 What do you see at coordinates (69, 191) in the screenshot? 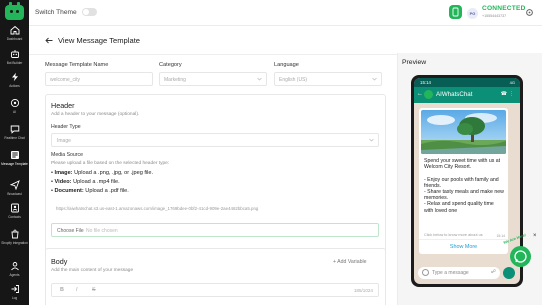
I see `bullet-document-label: Document:` at bounding box center [69, 191].